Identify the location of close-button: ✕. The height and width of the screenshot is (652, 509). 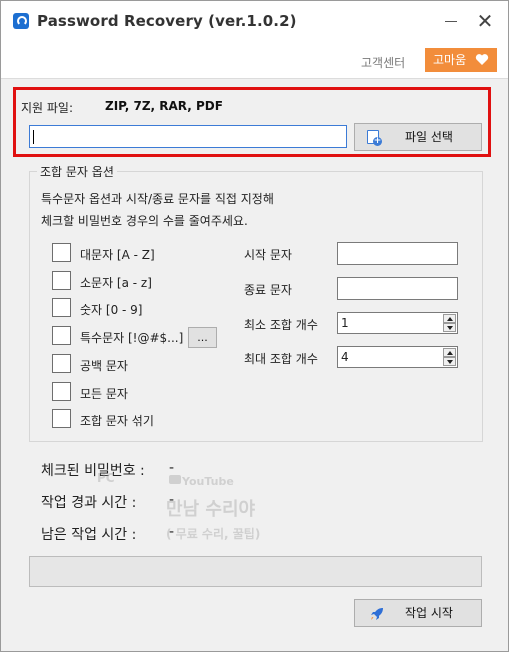
(485, 21).